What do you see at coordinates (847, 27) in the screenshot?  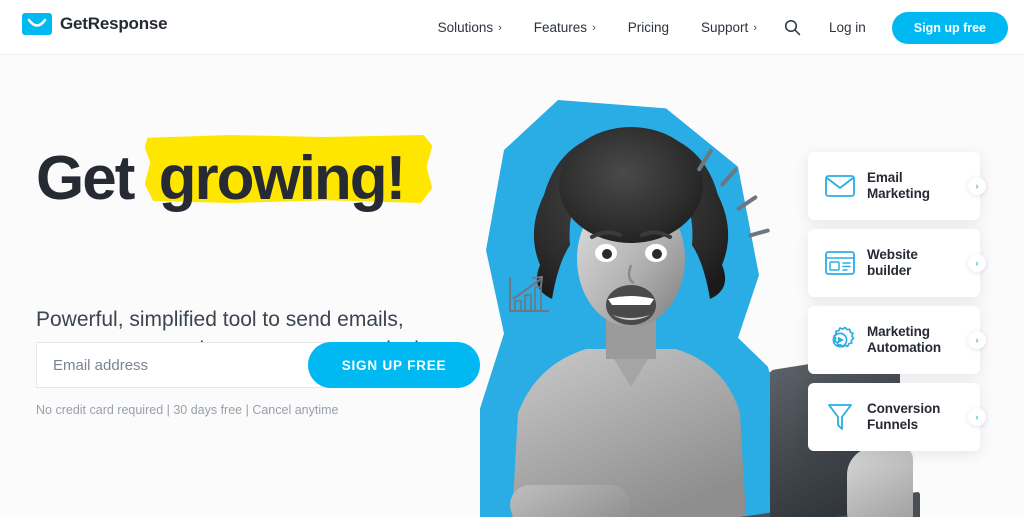 I see `login-link: Log in` at bounding box center [847, 27].